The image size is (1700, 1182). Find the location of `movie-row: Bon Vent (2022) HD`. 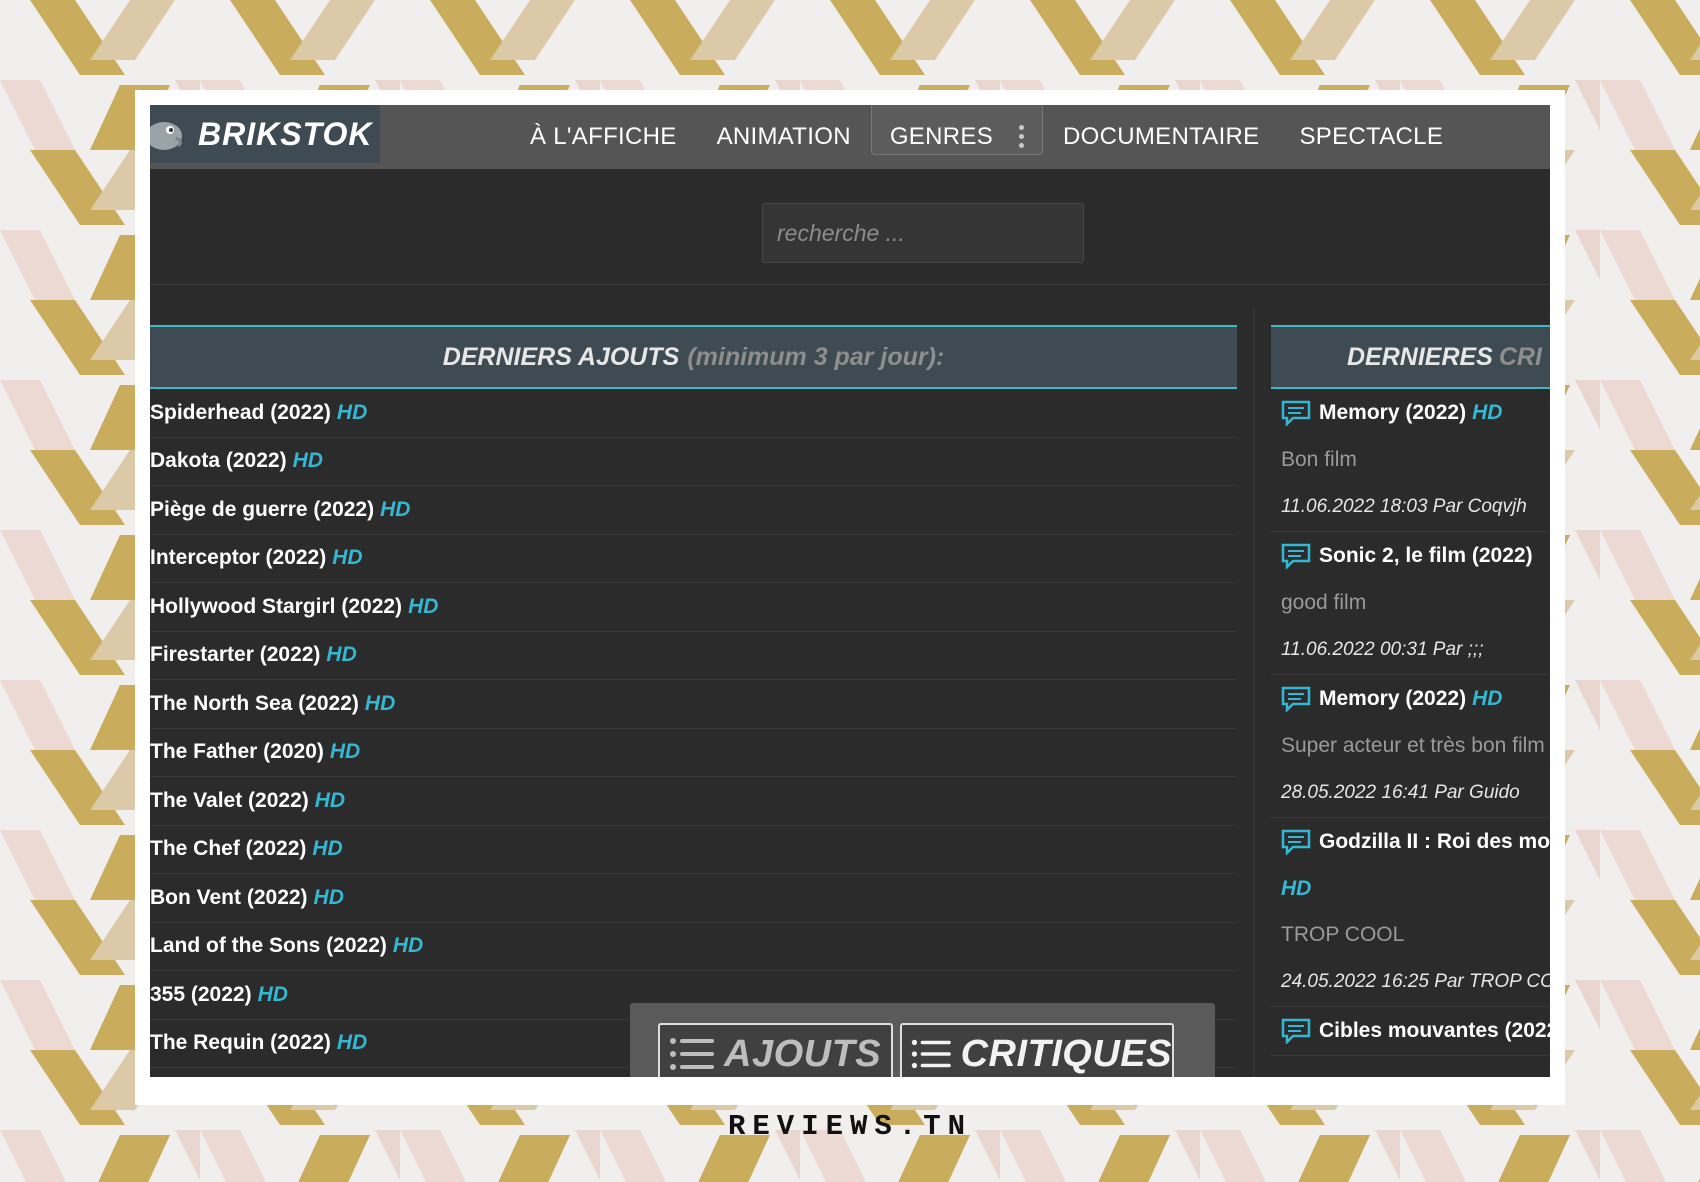

movie-row: Bon Vent (2022) HD is located at coordinates (693, 898).